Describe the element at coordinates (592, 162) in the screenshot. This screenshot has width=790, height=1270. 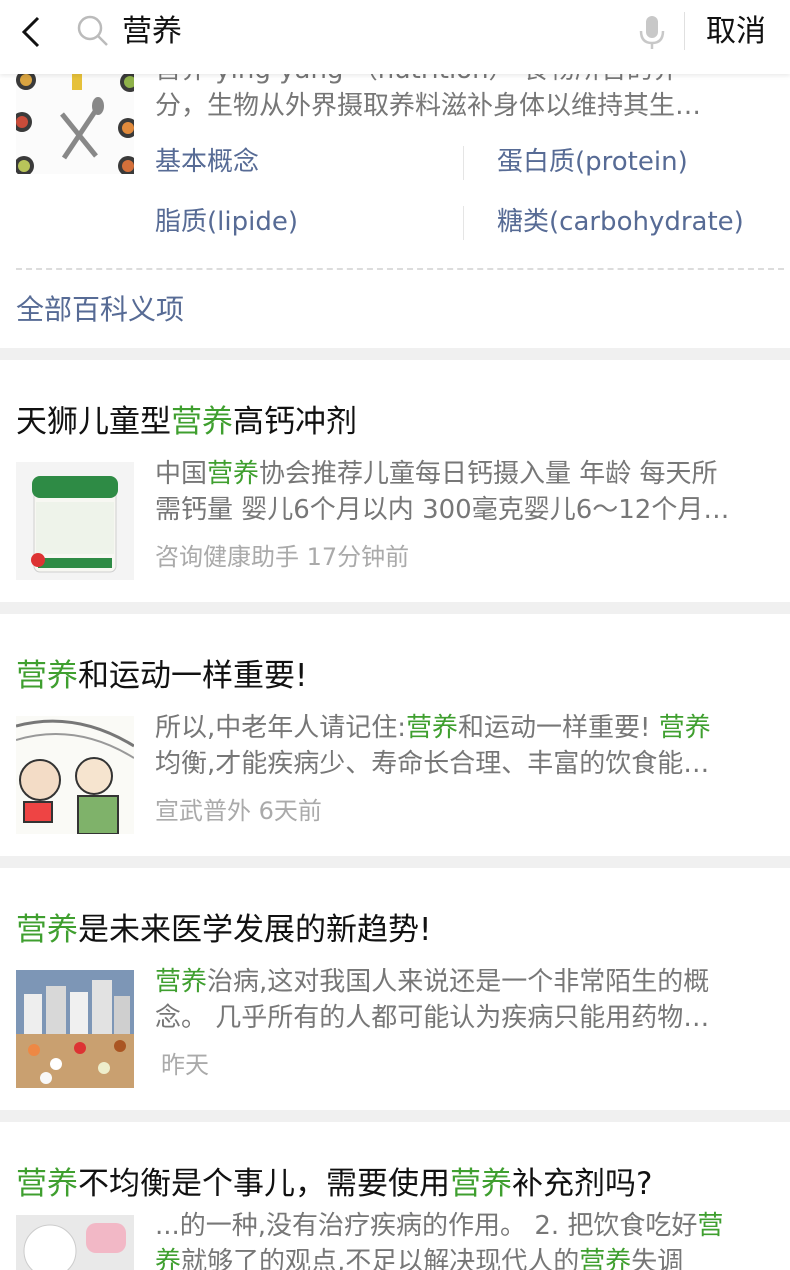
I see `baike-link-protein: 蛋白质(protein)` at that location.